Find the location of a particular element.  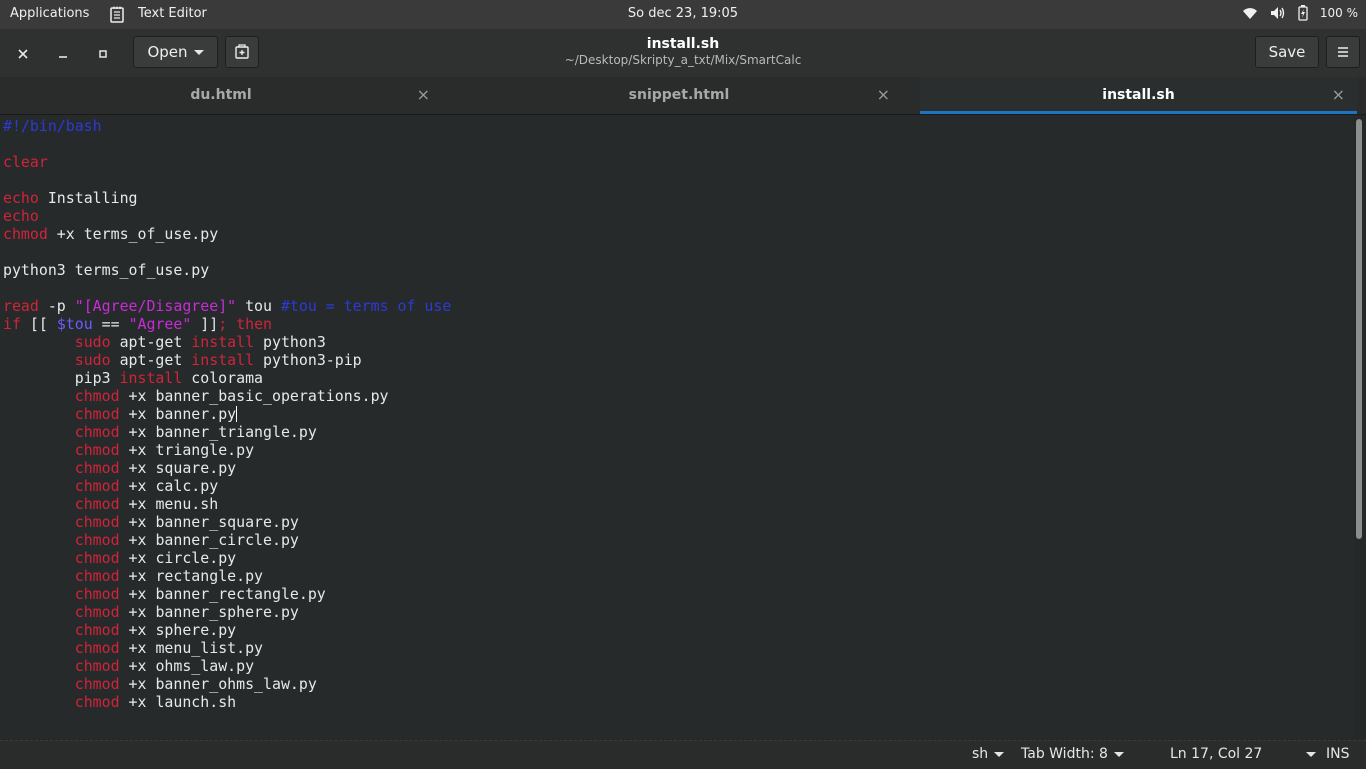

wifi-icon is located at coordinates (1250, 13).